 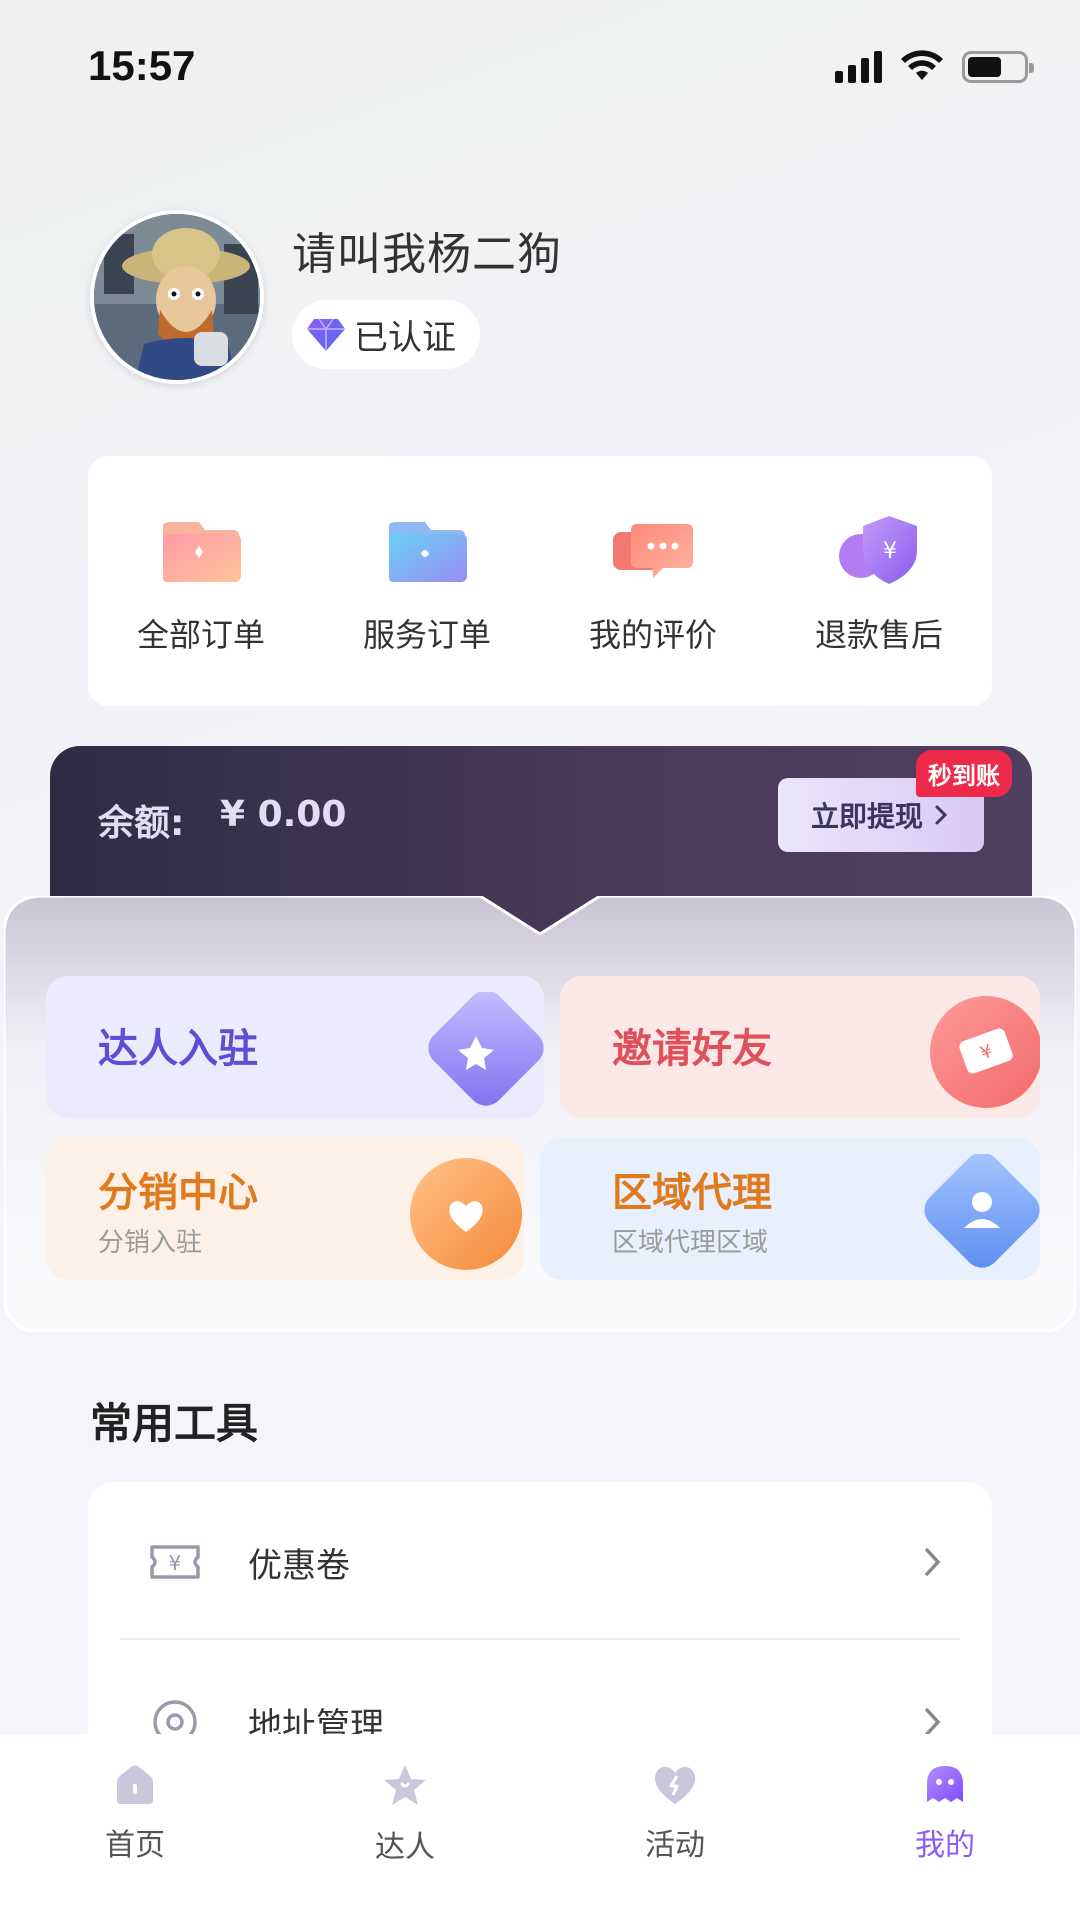 I want to click on feature-title: 分销中心, so click(x=178, y=1193).